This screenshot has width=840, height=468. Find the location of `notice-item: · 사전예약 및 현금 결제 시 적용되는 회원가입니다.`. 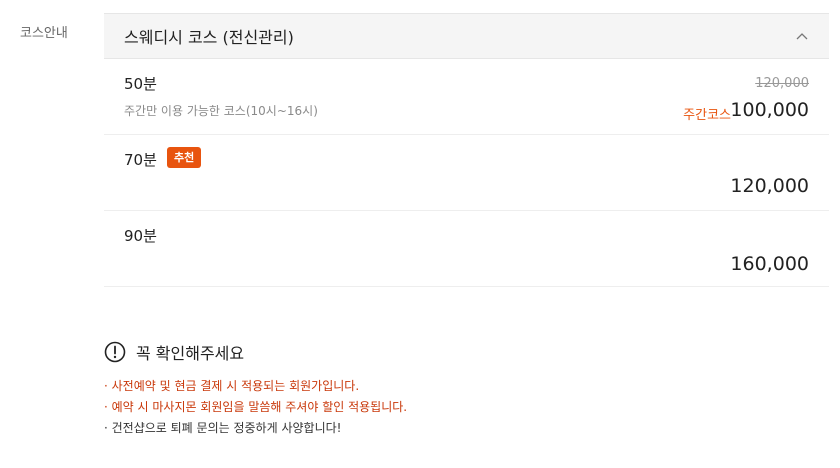

notice-item: · 사전예약 및 현금 결제 시 적용되는 회원가입니다. is located at coordinates (232, 386).